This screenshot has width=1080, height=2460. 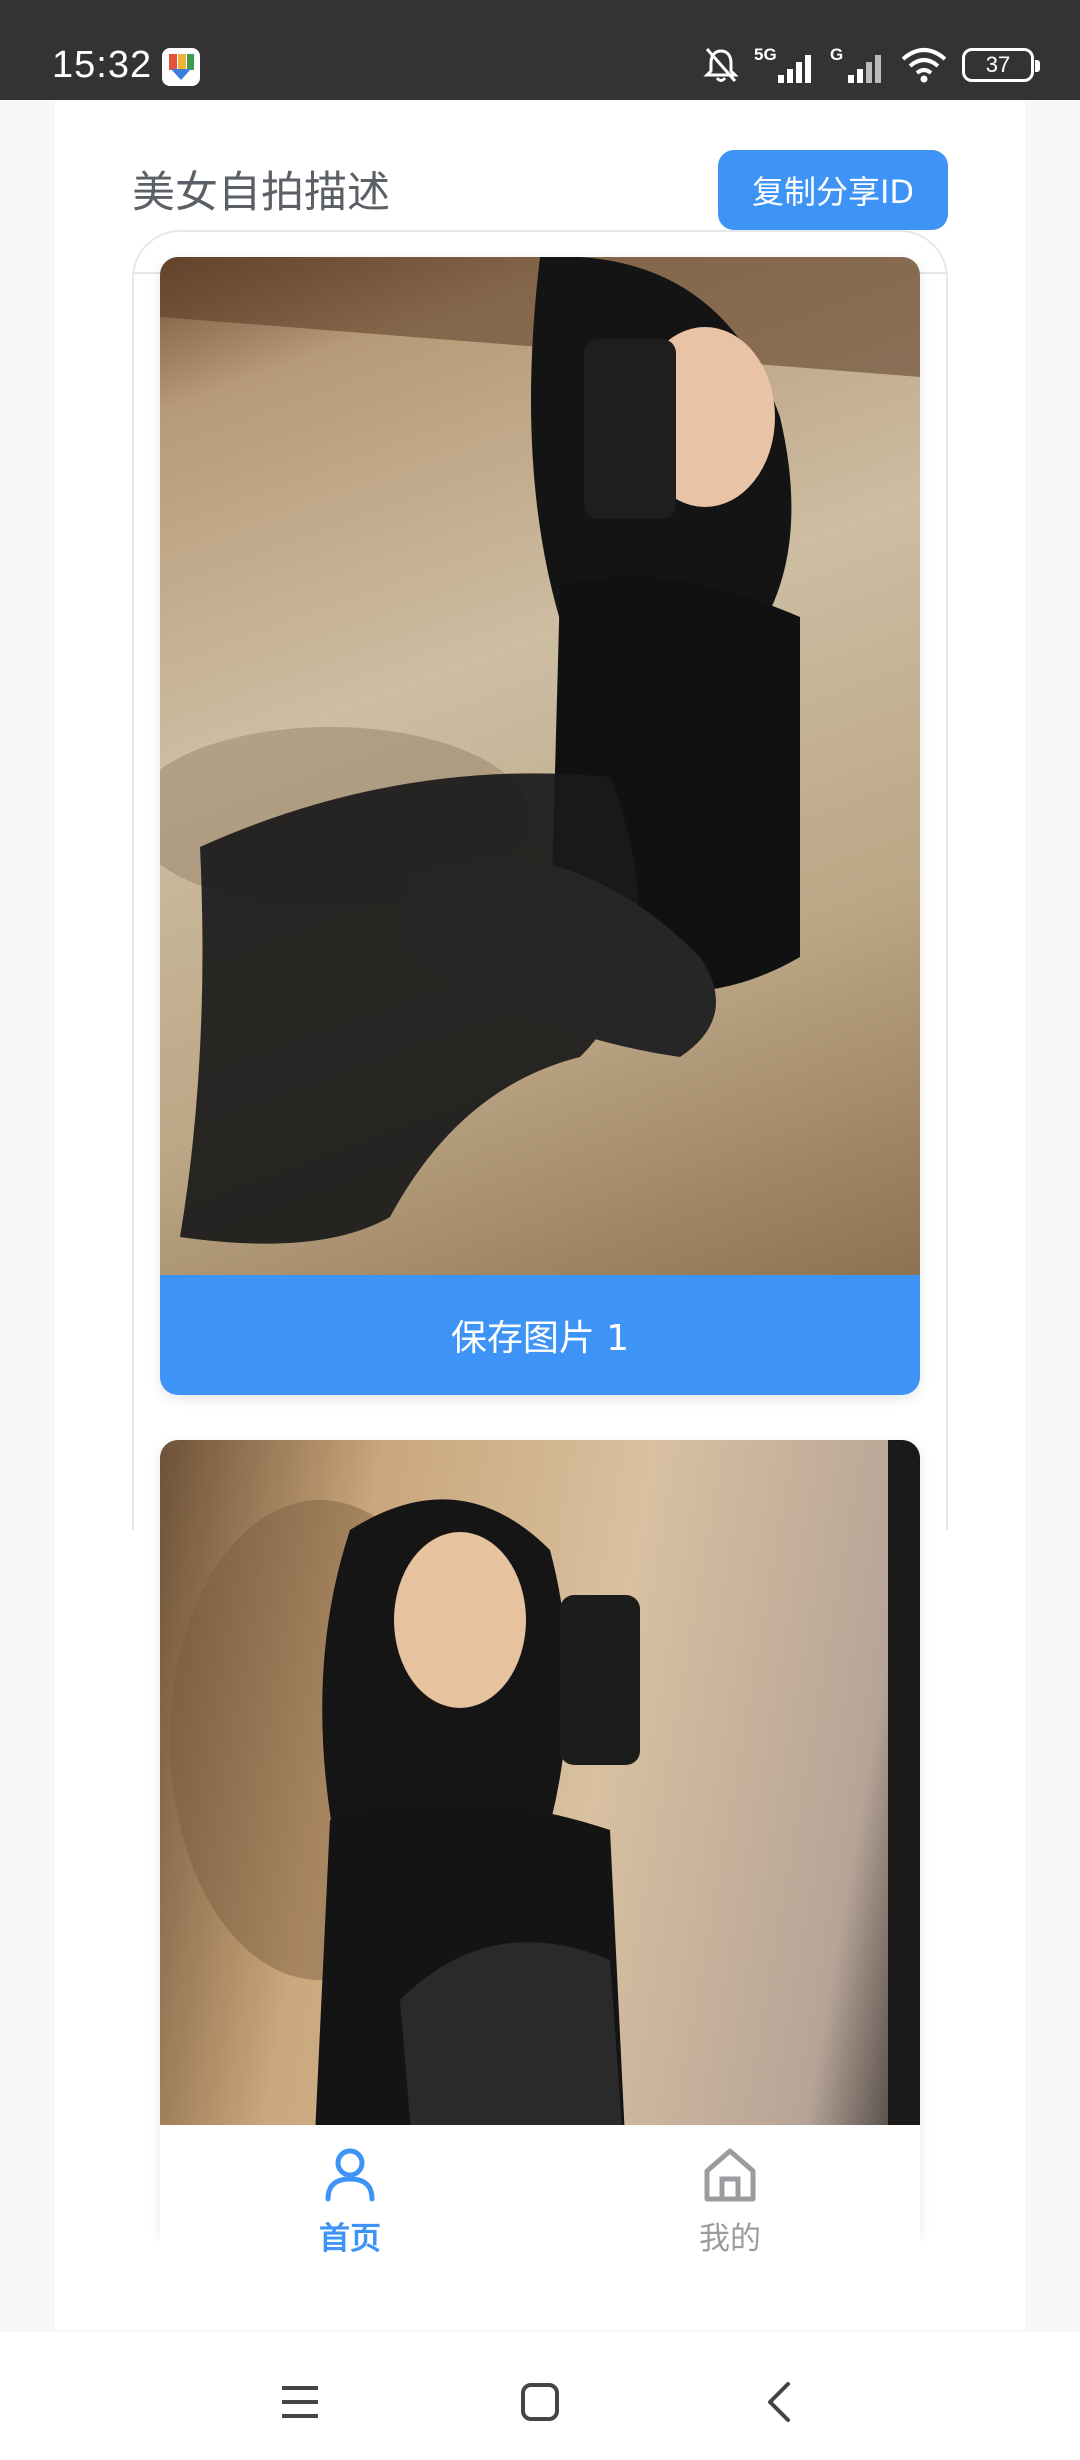 What do you see at coordinates (102, 65) in the screenshot?
I see `status-time: 15:32` at bounding box center [102, 65].